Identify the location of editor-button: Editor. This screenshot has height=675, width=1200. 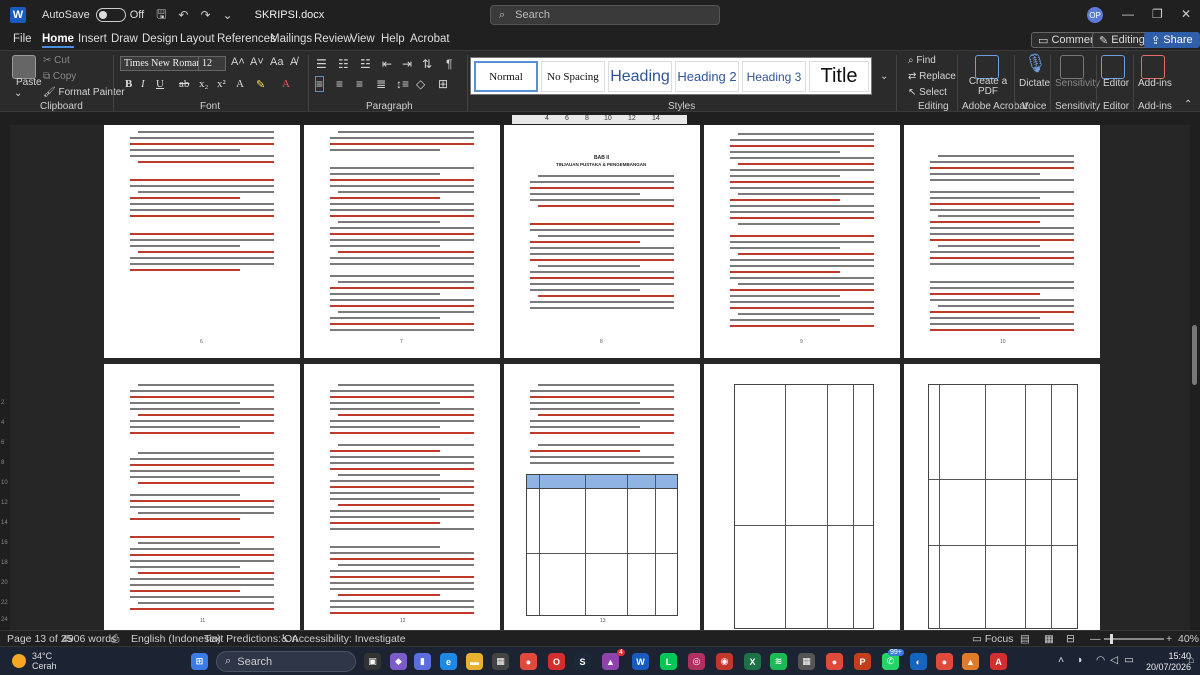
(1116, 83).